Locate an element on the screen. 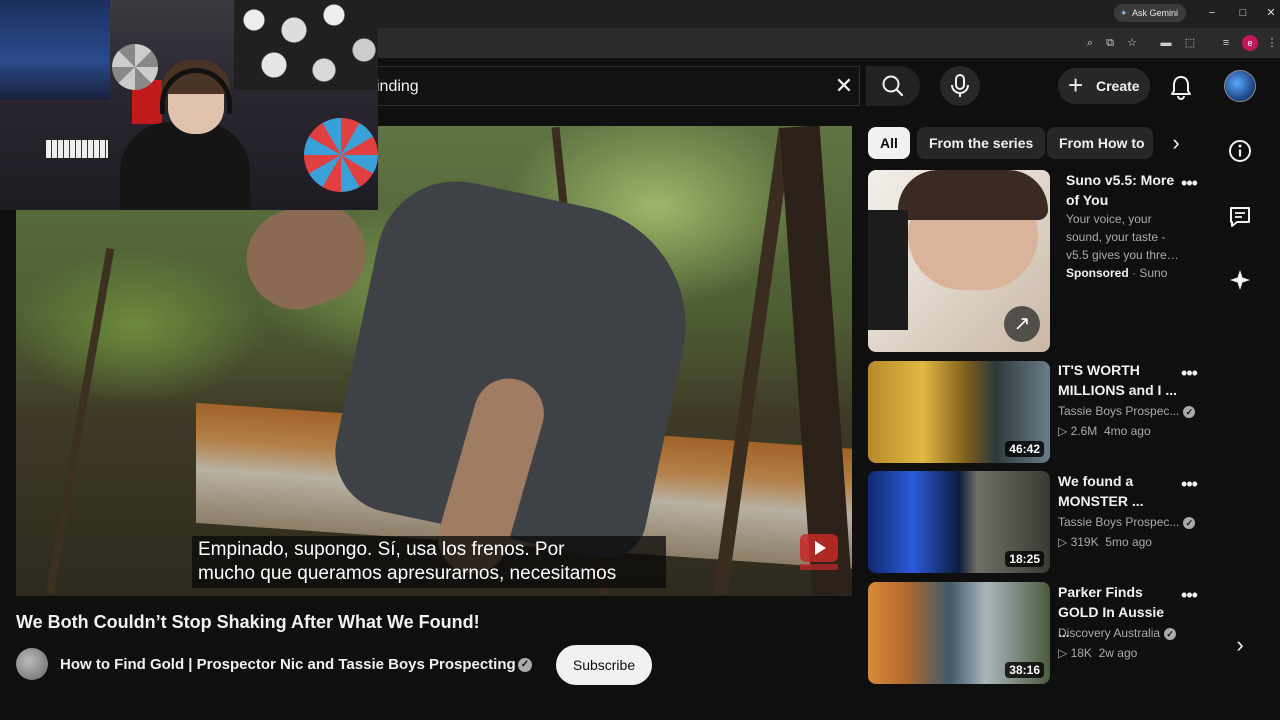 The image size is (1280, 720). notifications-button is located at coordinates (1181, 87).